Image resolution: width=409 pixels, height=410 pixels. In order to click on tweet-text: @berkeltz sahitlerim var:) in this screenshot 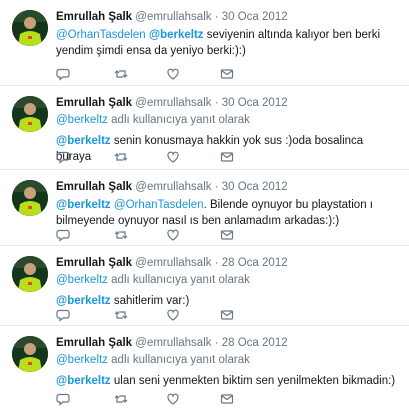, I will do `click(228, 301)`.